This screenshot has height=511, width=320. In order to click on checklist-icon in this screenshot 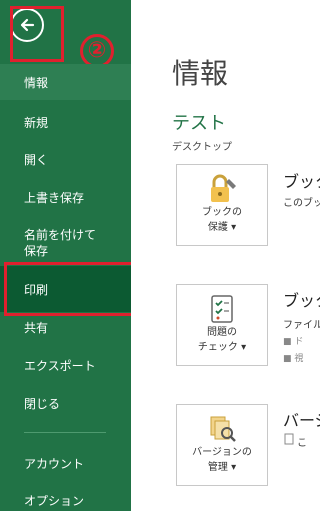, I will do `click(222, 309)`.